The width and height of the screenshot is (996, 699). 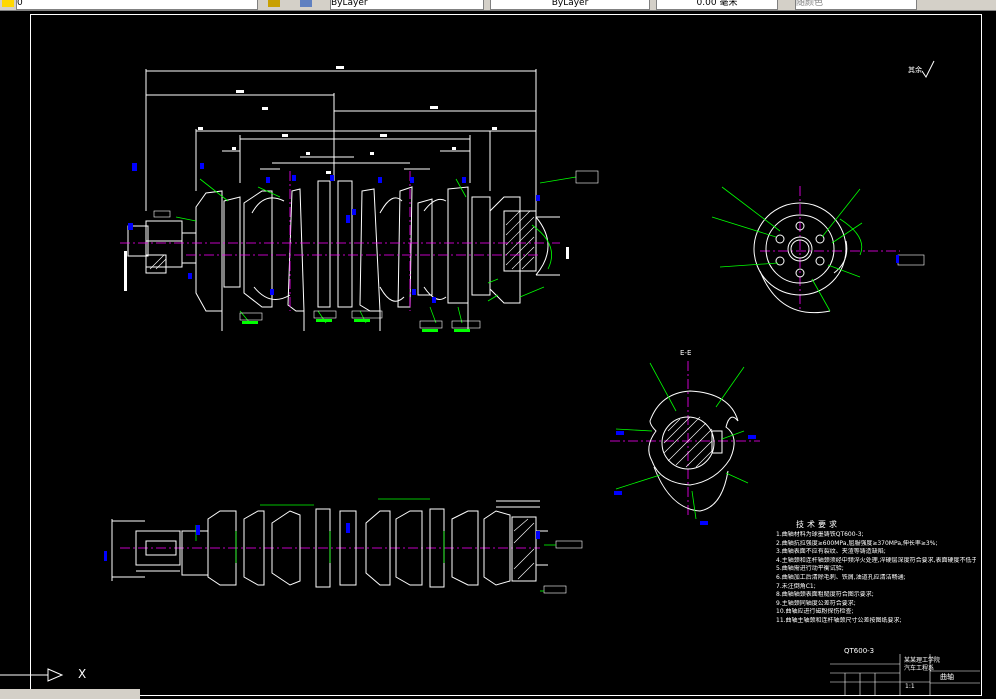 I want to click on tech-req-line: 8.曲轴轴颈表面粗糙度符合图示要求;, so click(x=825, y=595).